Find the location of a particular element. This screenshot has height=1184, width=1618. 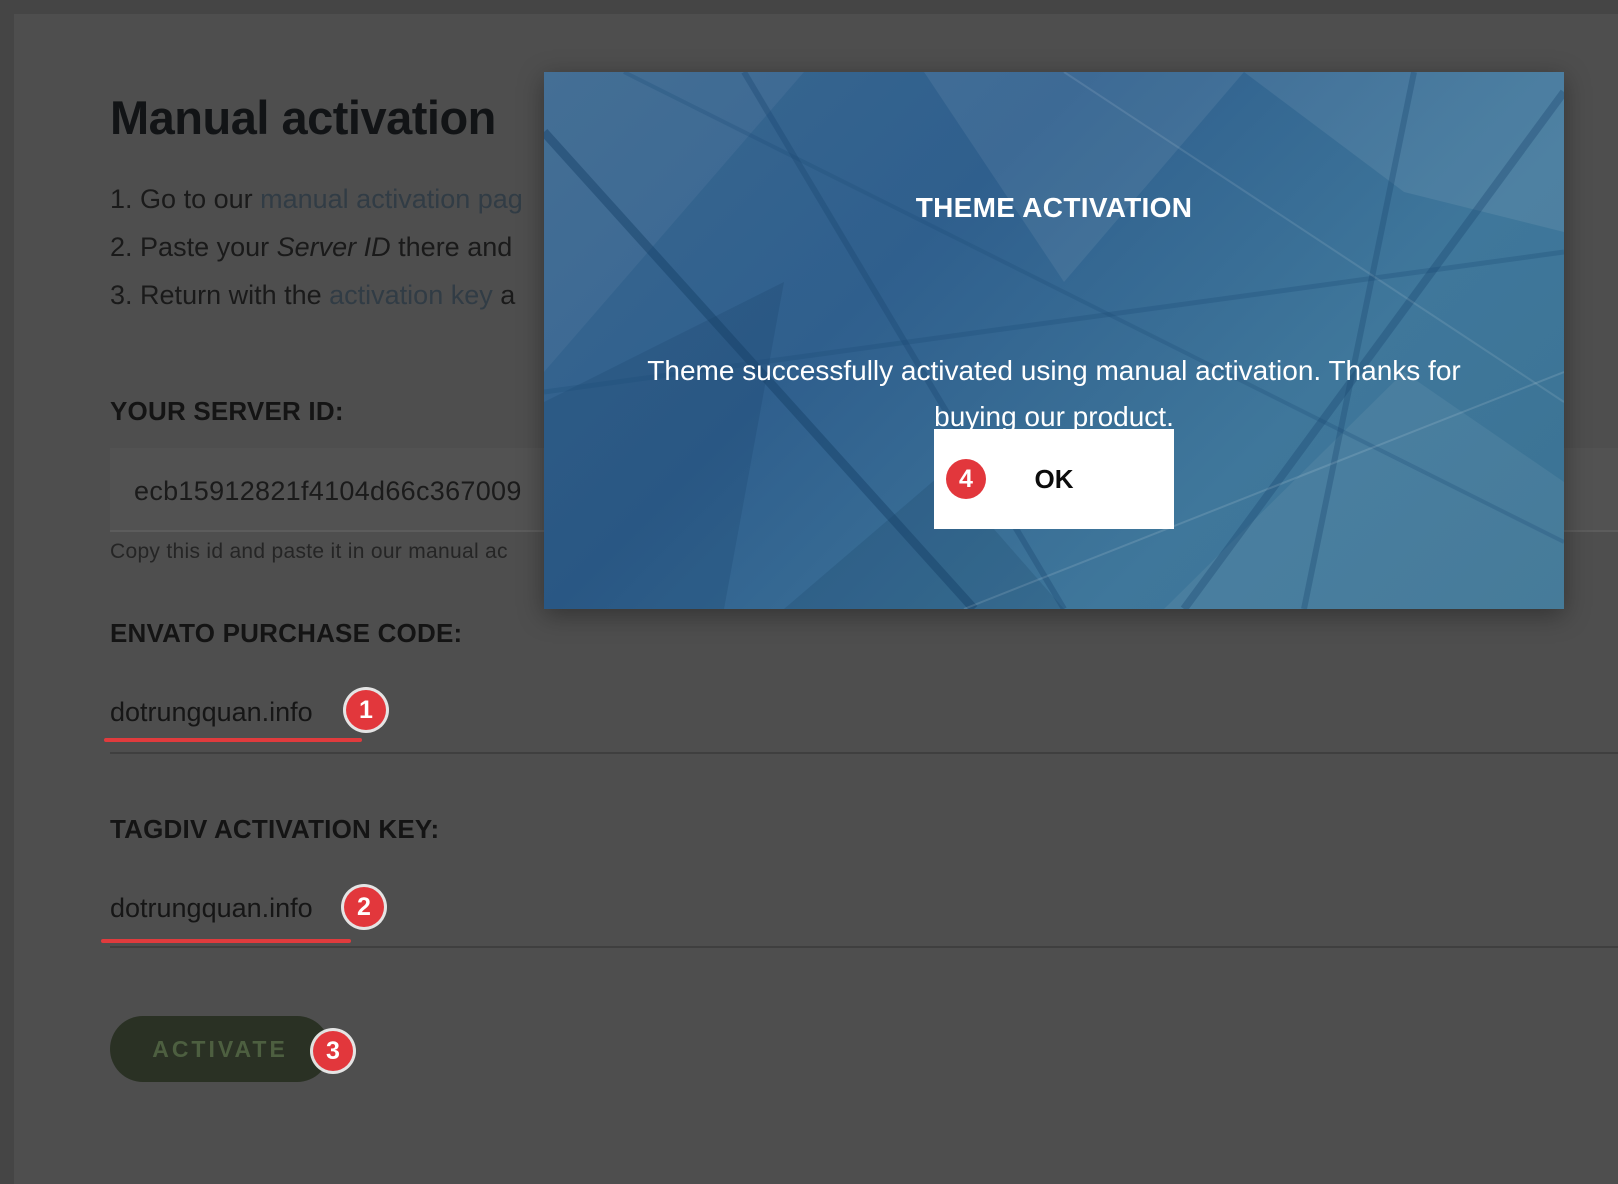

instruction-step-3: 3. Return with the activation key a is located at coordinates (312, 295).